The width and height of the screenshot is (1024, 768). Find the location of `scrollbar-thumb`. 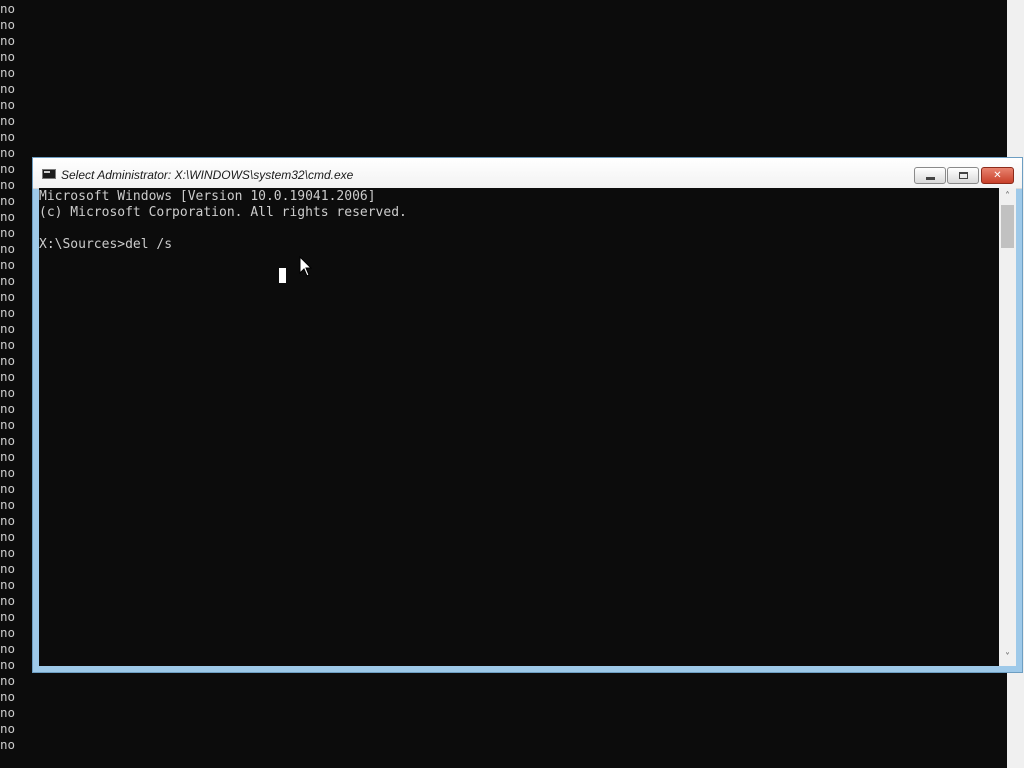

scrollbar-thumb is located at coordinates (1007, 226).